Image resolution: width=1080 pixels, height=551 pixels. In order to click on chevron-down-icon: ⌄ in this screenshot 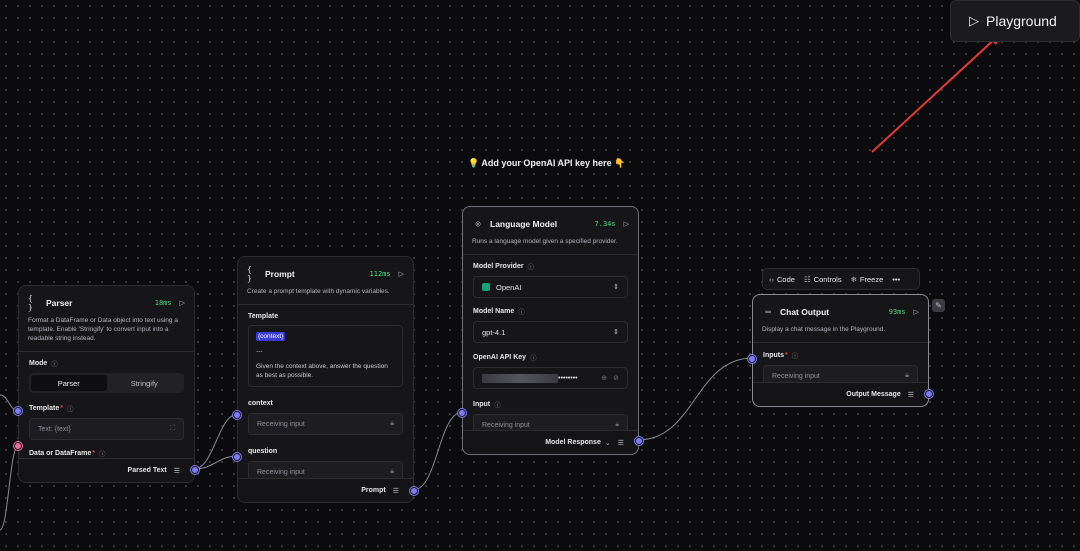, I will do `click(608, 443)`.